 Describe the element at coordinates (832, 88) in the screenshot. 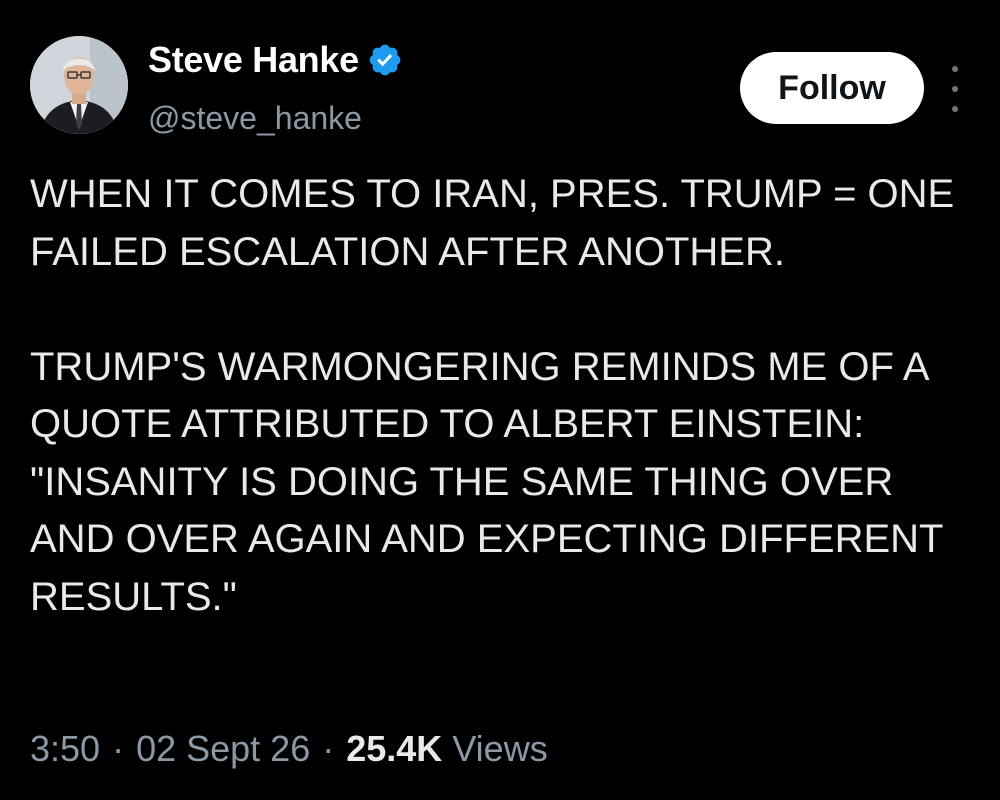

I see `follow-button: Follow` at that location.